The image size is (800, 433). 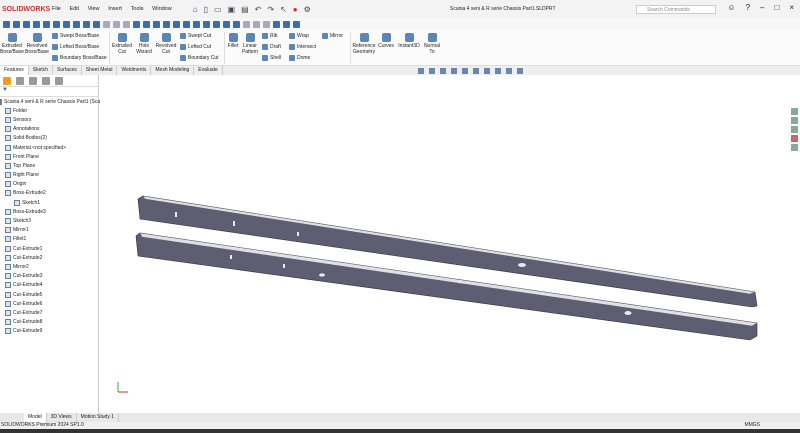 What do you see at coordinates (62, 417) in the screenshot?
I see `tab-3d-views: 3D Views` at bounding box center [62, 417].